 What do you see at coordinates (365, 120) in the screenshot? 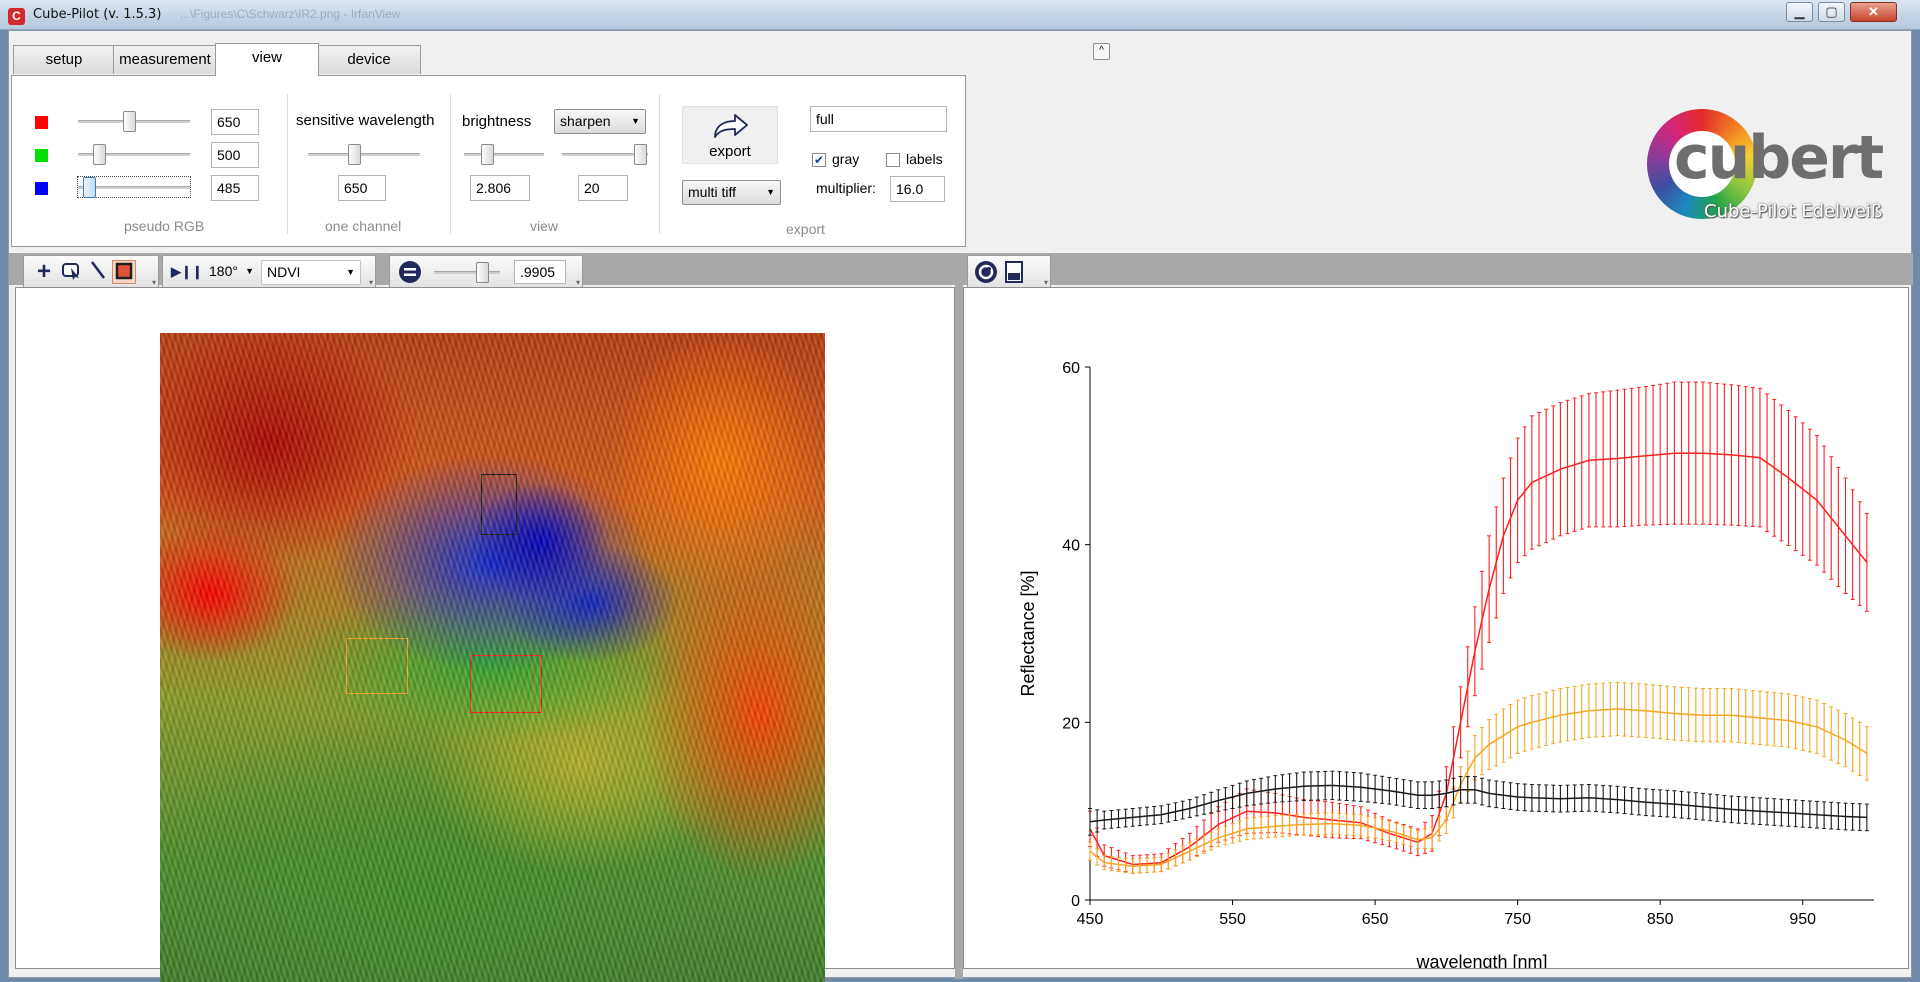
I see `sensitive-wavelength-label: sensitive wavelength` at bounding box center [365, 120].